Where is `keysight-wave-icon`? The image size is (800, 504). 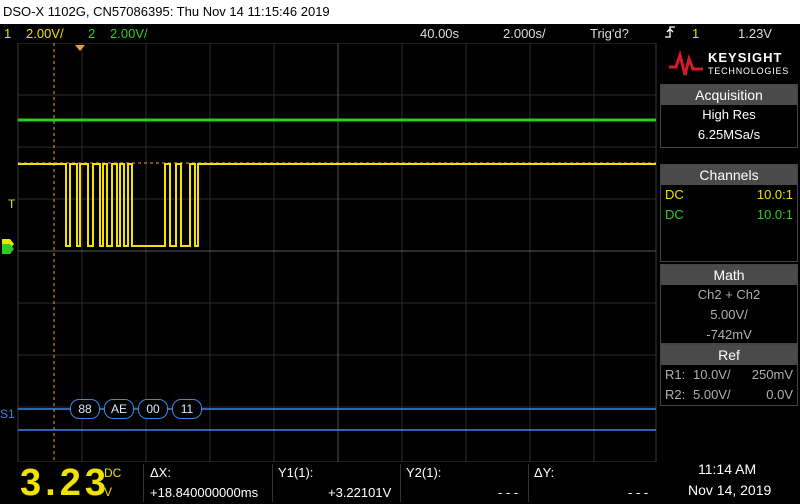
keysight-wave-icon is located at coordinates (686, 63).